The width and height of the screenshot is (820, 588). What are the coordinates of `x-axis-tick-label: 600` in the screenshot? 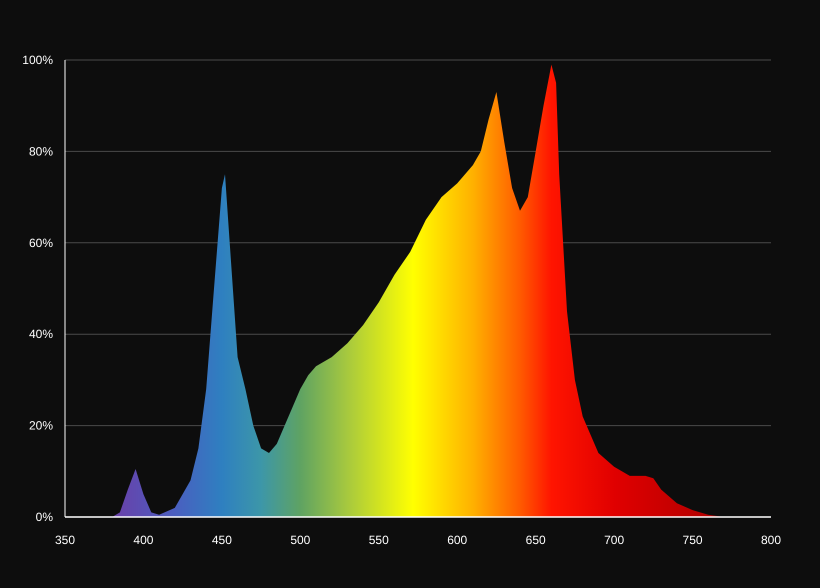 It's located at (457, 540).